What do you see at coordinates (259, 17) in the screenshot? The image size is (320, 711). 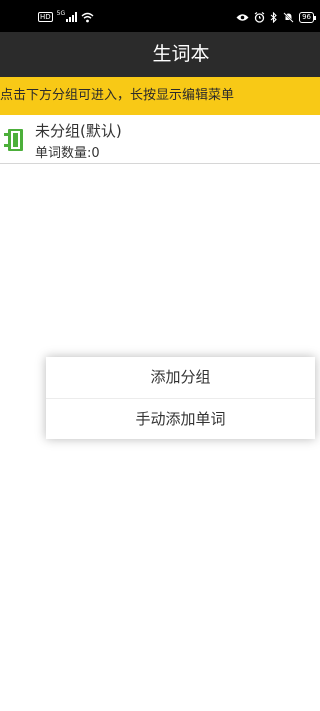 I see `alarm-icon` at bounding box center [259, 17].